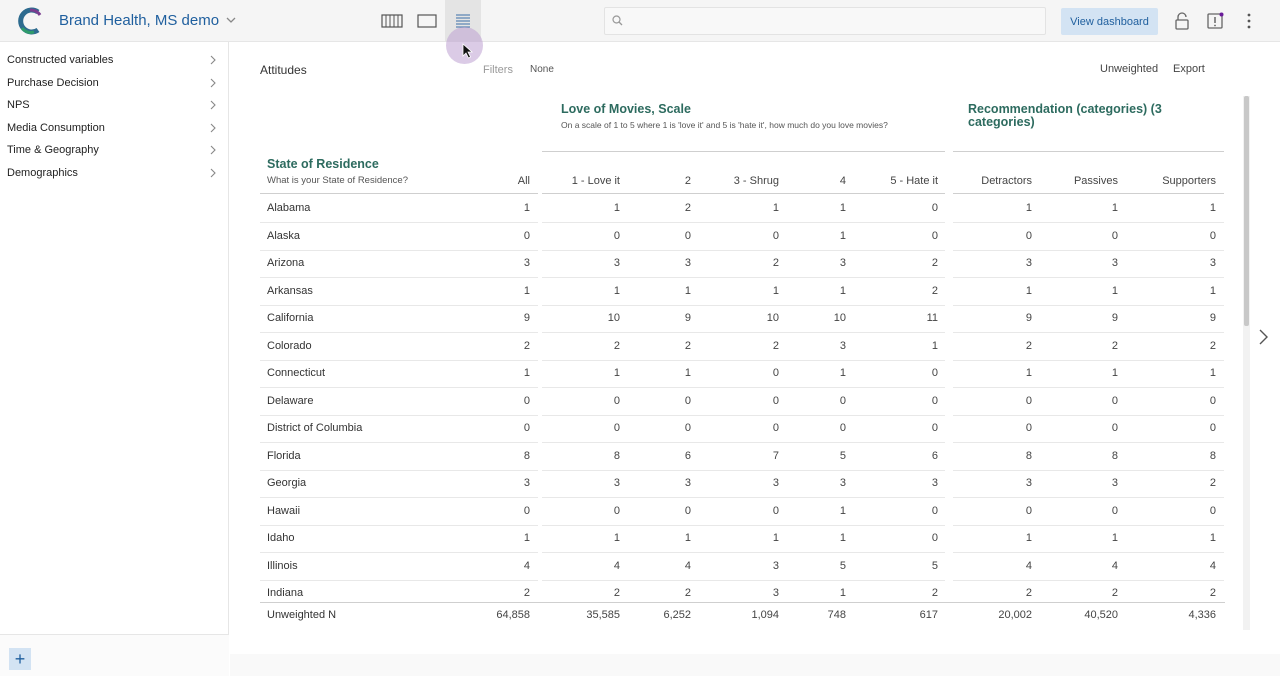 Image resolution: width=1280 pixels, height=676 pixels. I want to click on filters-label: Filters, so click(498, 70).